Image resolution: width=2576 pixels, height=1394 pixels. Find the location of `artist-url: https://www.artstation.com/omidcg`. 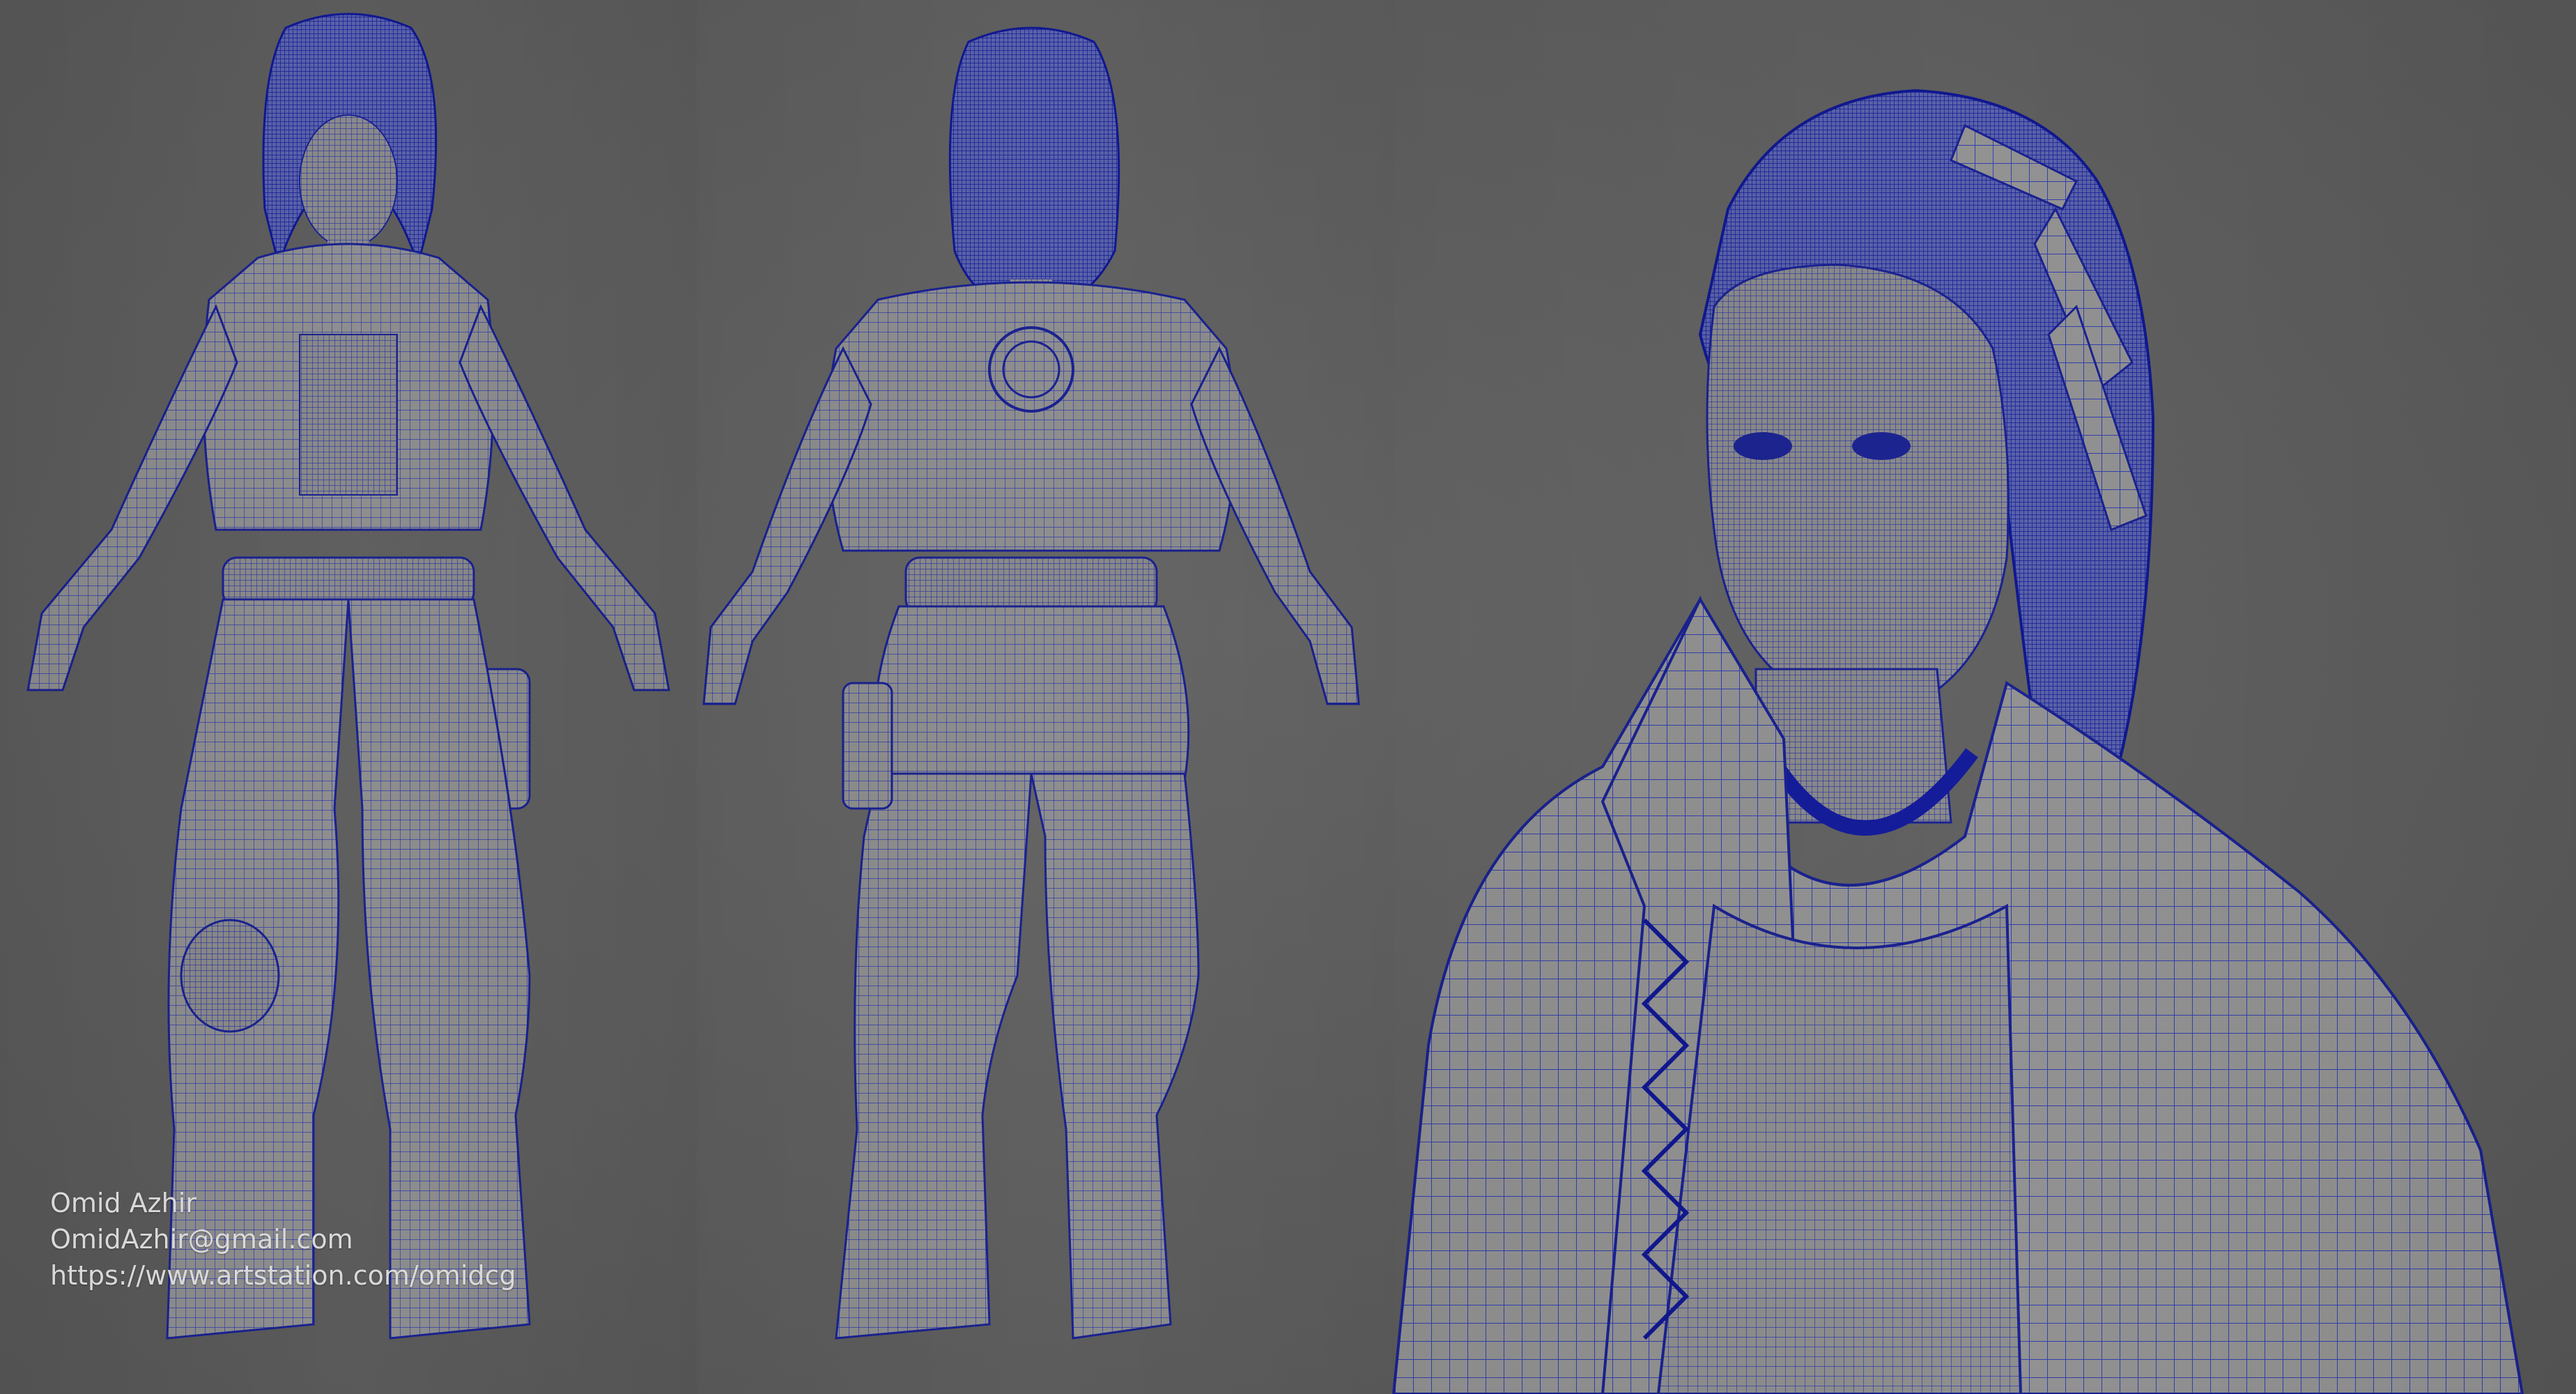

artist-url: https://www.artstation.com/omidcg is located at coordinates (283, 1275).